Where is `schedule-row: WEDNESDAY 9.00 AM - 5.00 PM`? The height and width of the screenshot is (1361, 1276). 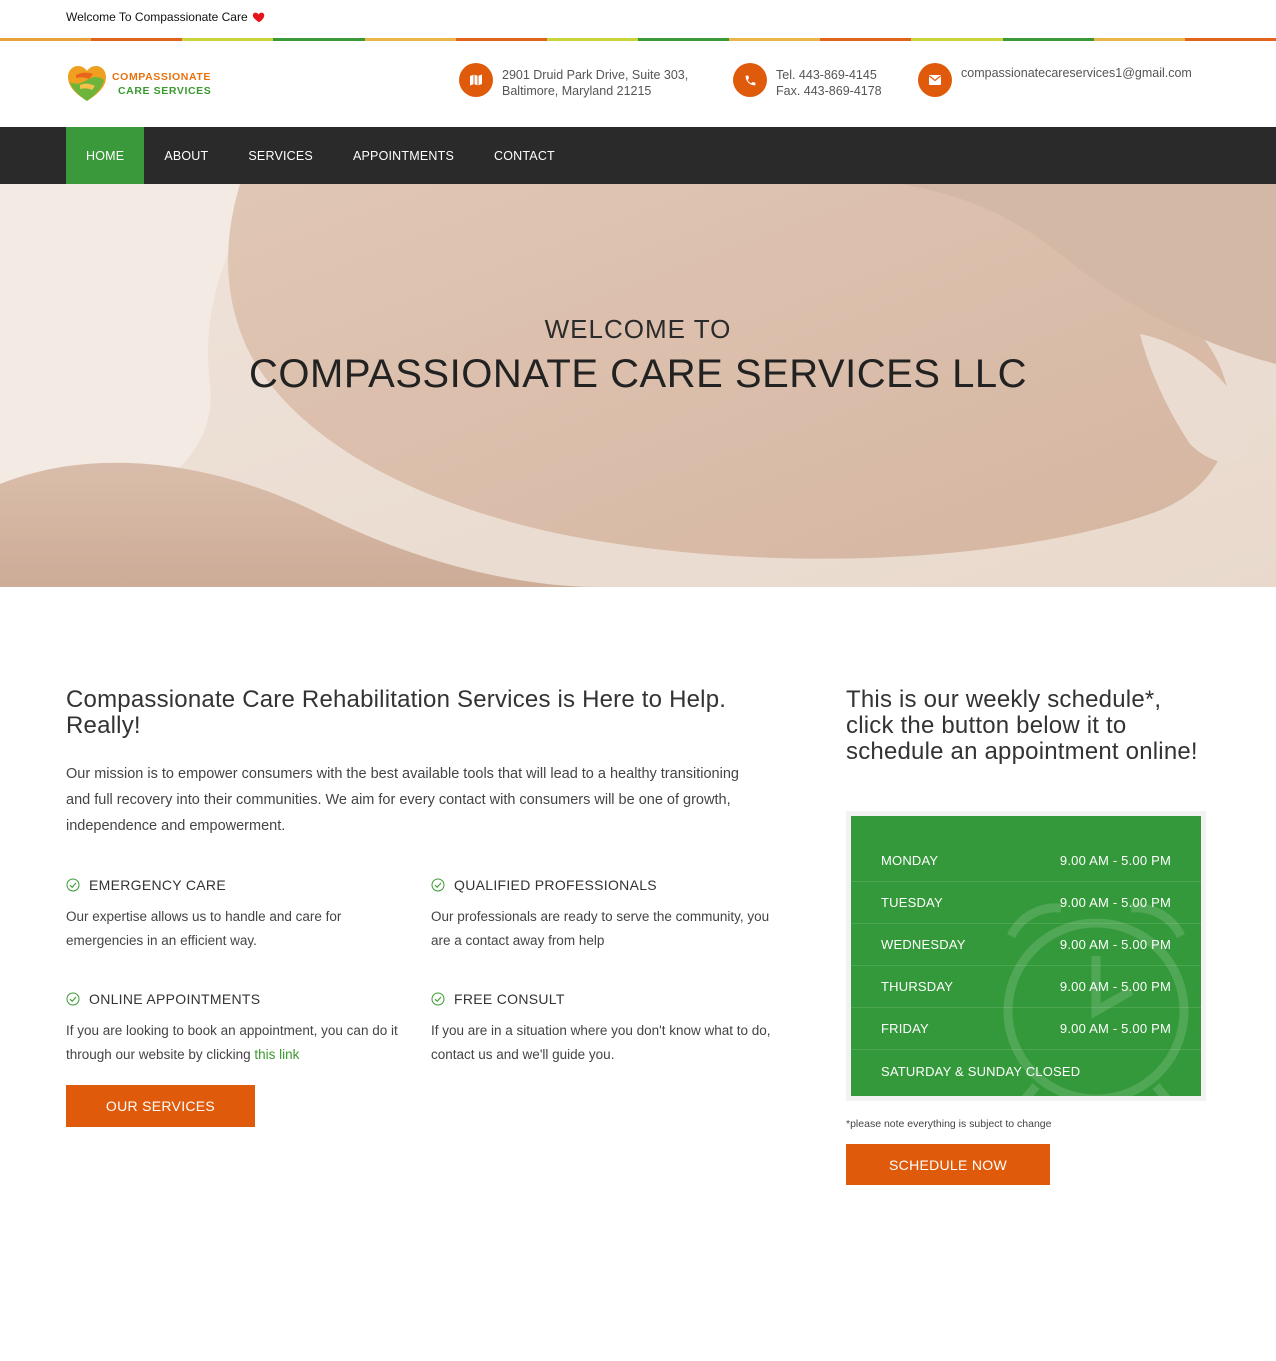 schedule-row: WEDNESDAY 9.00 AM - 5.00 PM is located at coordinates (1026, 945).